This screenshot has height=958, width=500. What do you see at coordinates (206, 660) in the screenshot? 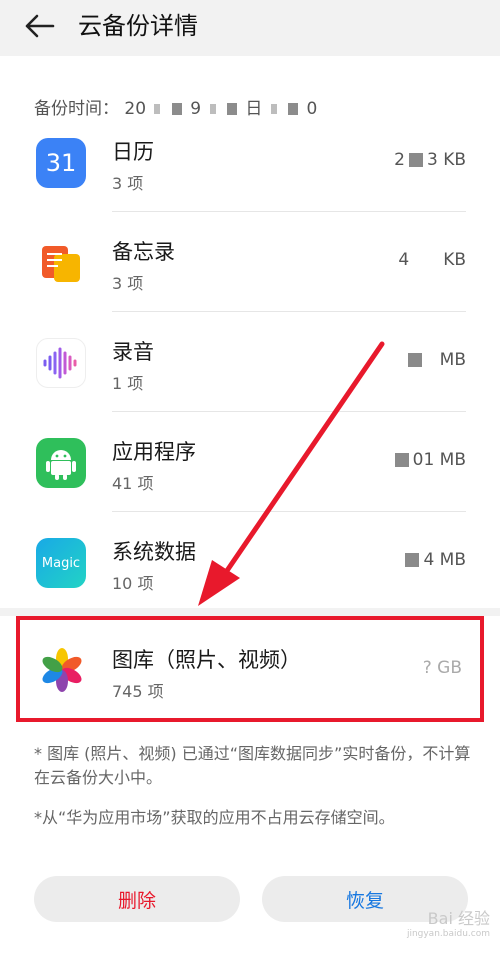
I see `gallery-name: 图库（照片、视频）` at bounding box center [206, 660].